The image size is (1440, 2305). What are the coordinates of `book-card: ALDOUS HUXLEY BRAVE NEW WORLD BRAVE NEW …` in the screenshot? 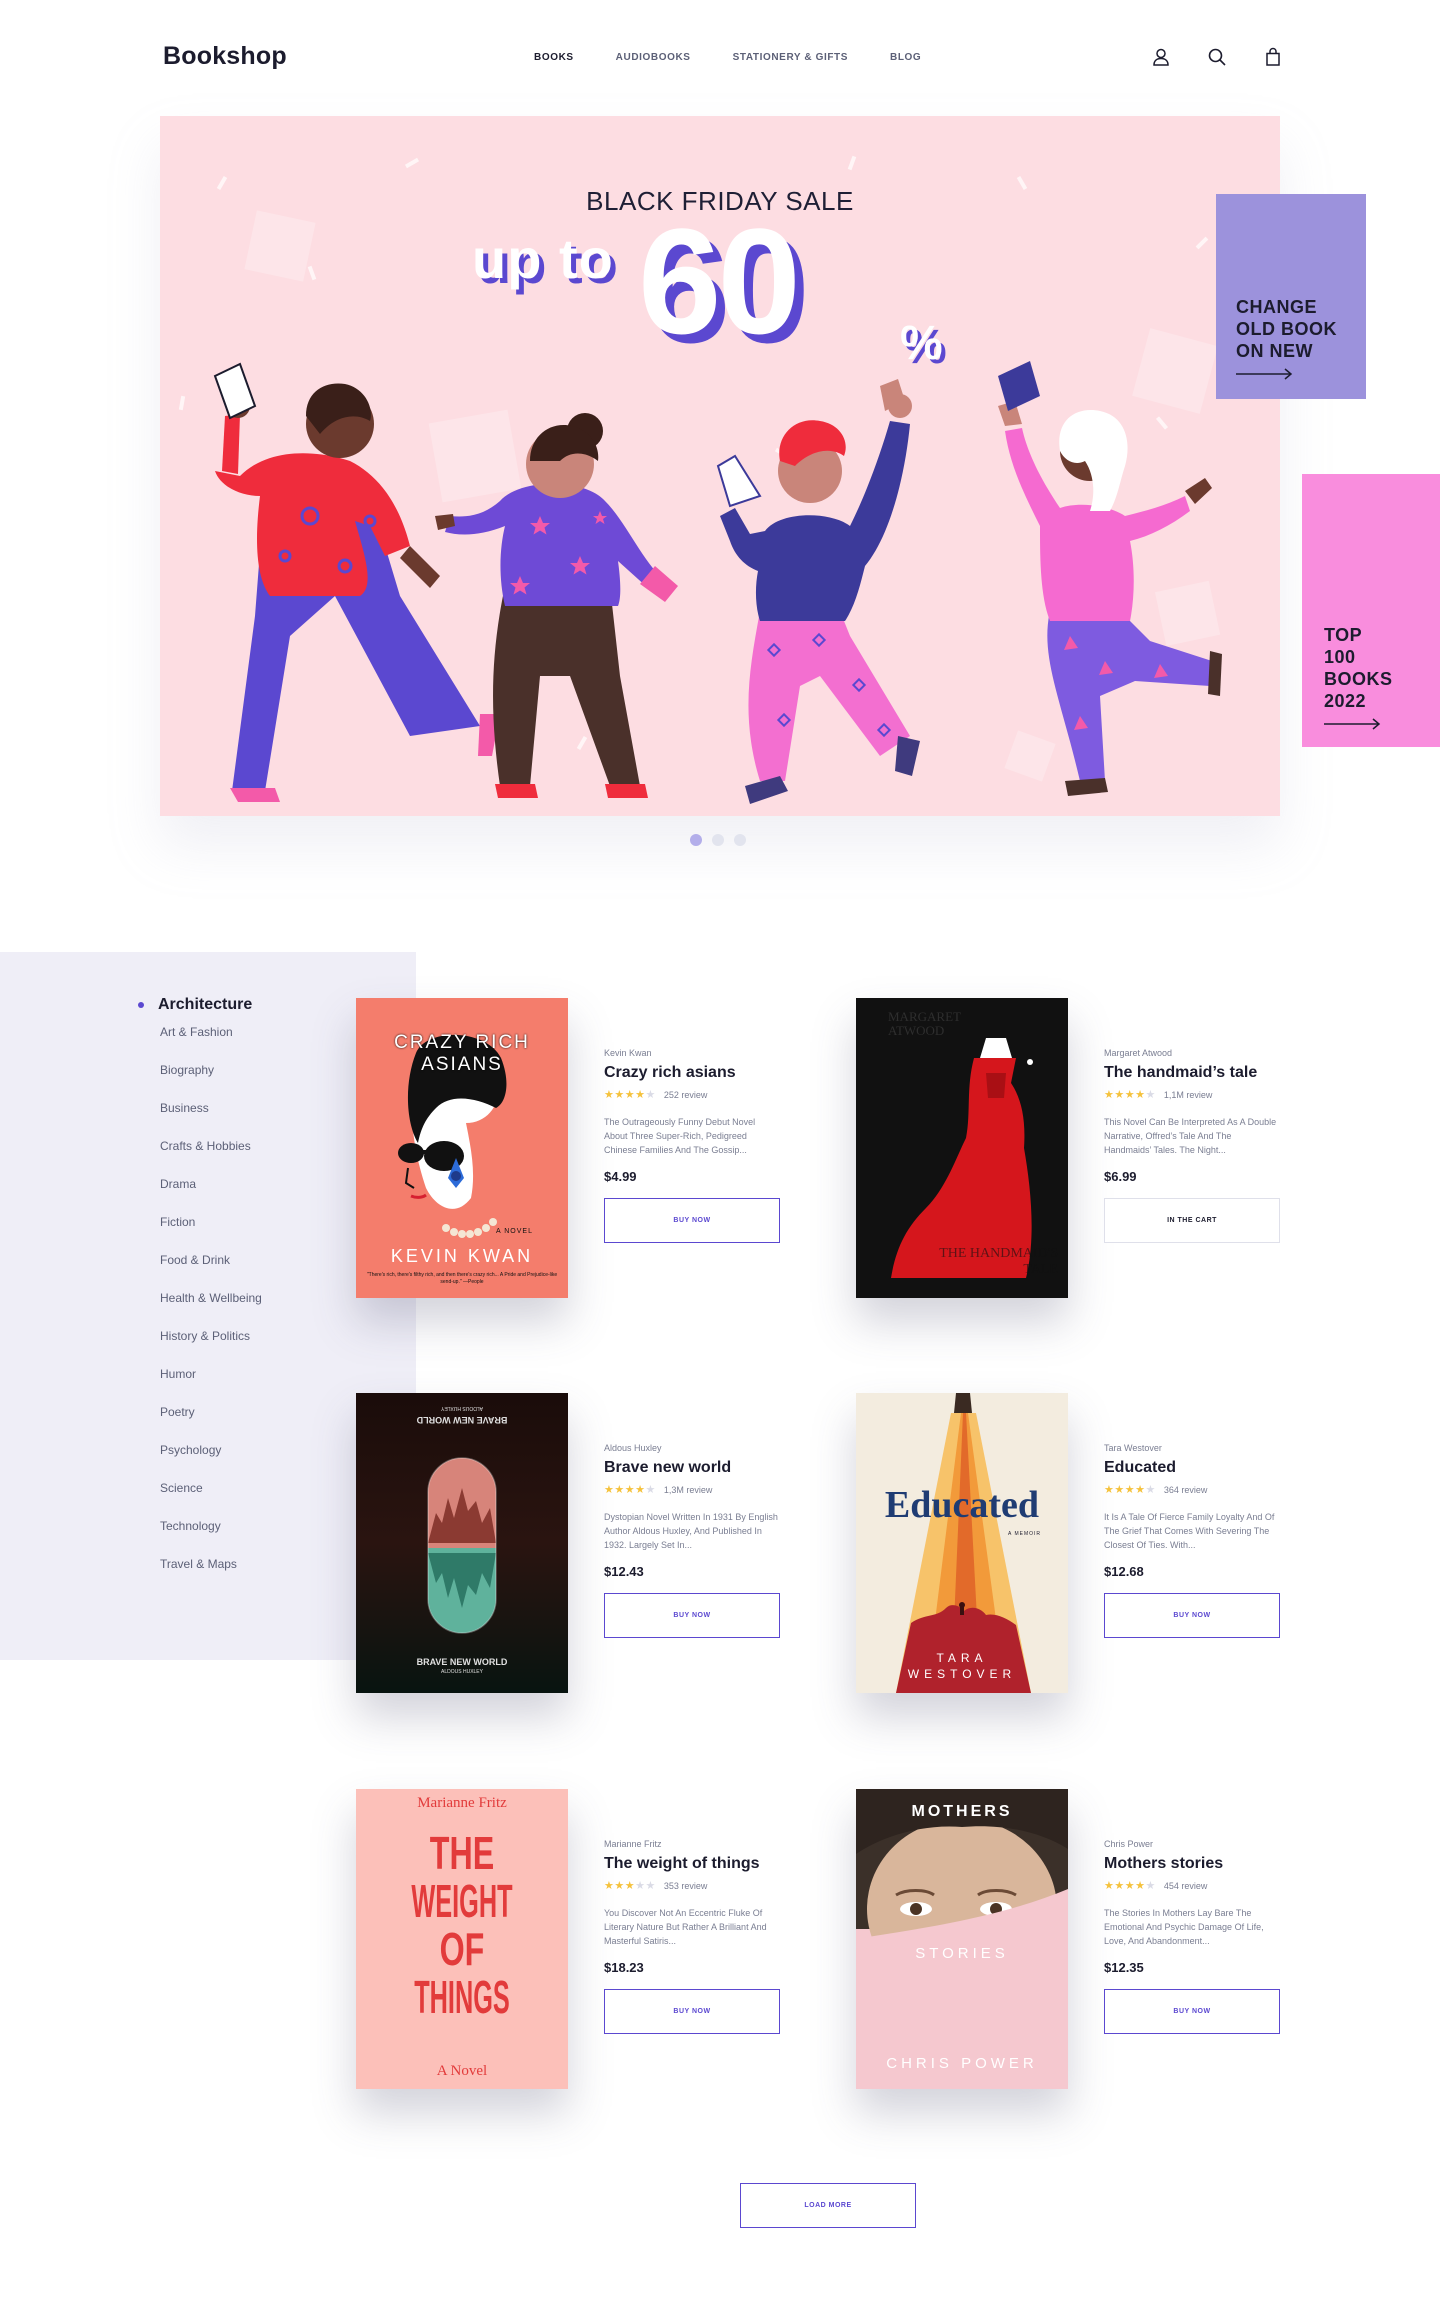 It's located at (568, 1543).